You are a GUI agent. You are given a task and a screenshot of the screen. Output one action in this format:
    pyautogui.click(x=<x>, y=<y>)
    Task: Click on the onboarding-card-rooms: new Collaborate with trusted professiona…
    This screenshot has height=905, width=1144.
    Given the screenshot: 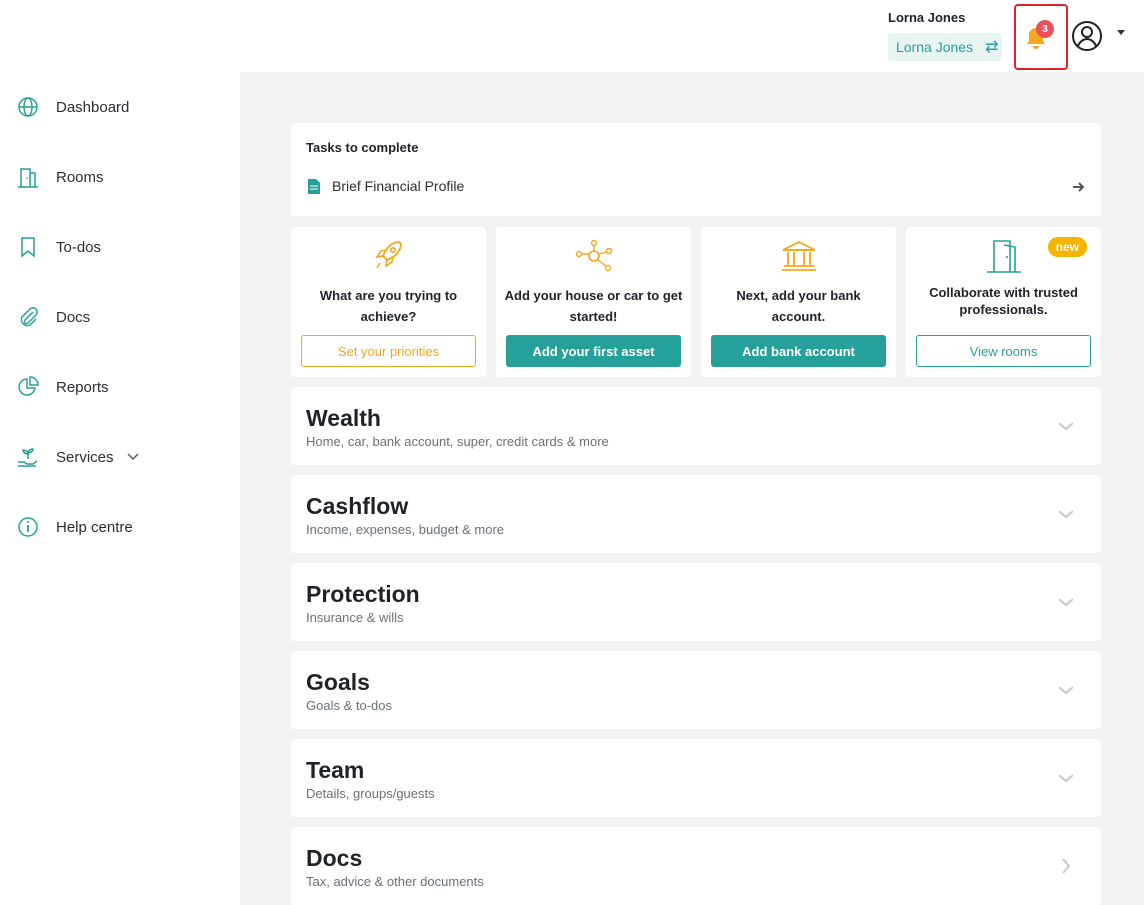 What is the action you would take?
    pyautogui.click(x=1003, y=302)
    